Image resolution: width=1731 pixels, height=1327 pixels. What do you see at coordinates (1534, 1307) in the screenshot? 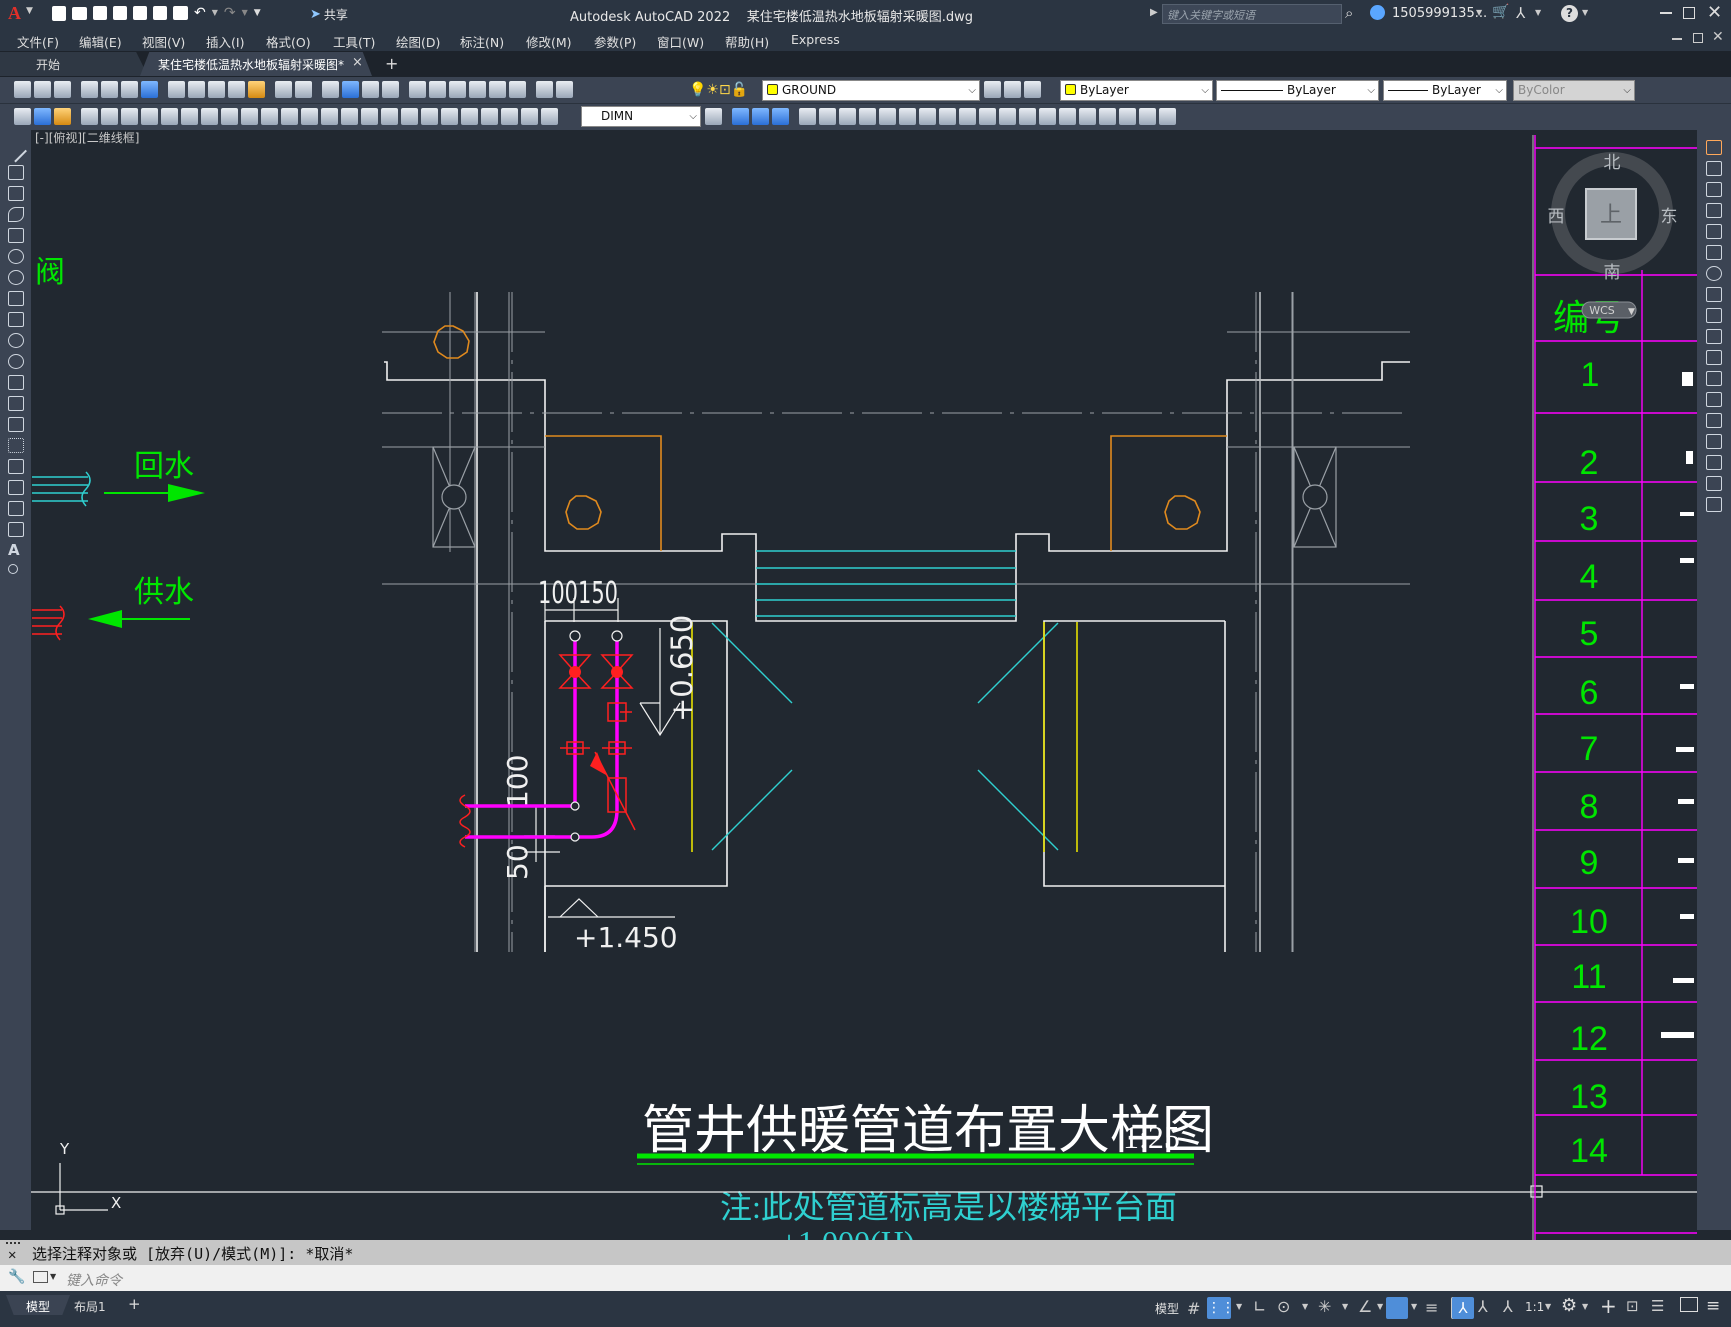
I see `annotation-scale-value: 1:1` at bounding box center [1534, 1307].